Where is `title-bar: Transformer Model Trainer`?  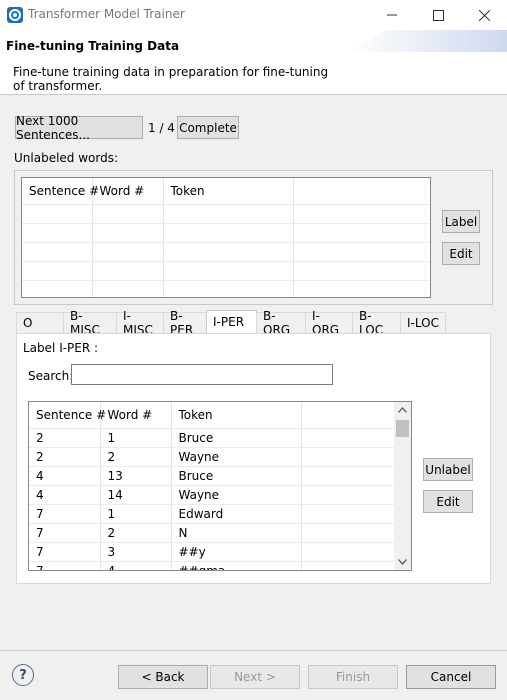
title-bar: Transformer Model Trainer is located at coordinates (253, 15).